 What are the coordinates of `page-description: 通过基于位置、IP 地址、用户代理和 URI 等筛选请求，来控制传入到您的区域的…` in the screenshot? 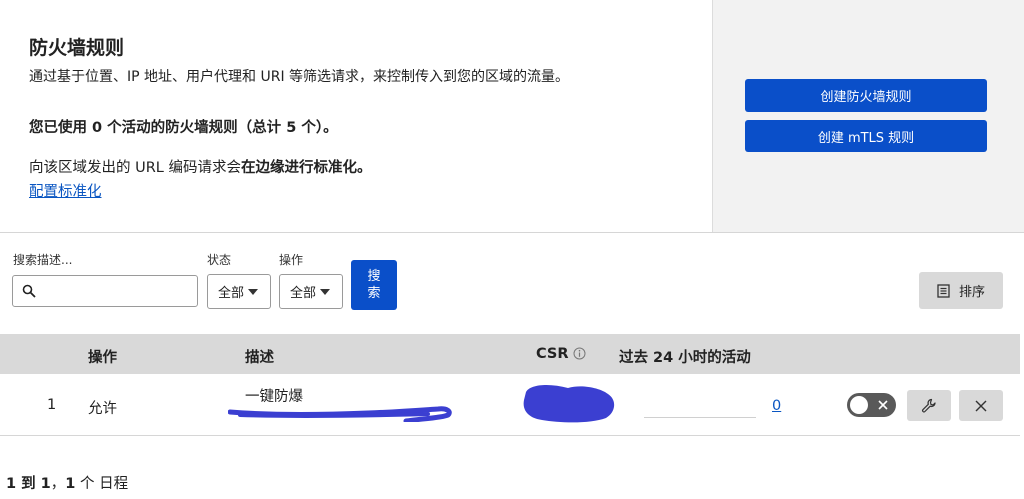 It's located at (299, 77).